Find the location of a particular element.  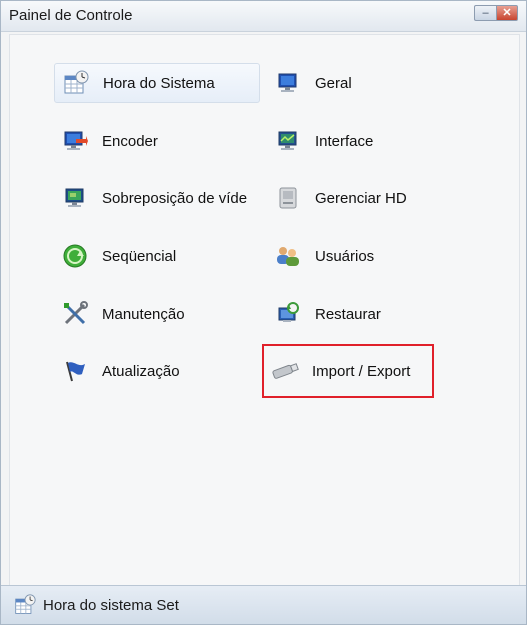

menu-item-label: Sobreposição de víde is located at coordinates (175, 198).